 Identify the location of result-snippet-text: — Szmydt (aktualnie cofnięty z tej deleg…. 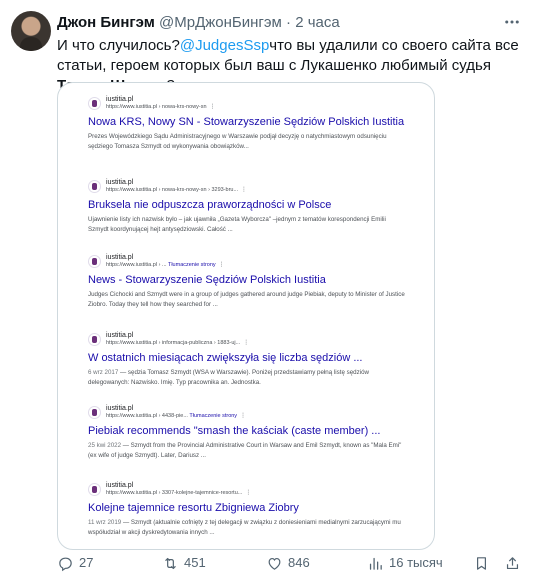
(244, 527).